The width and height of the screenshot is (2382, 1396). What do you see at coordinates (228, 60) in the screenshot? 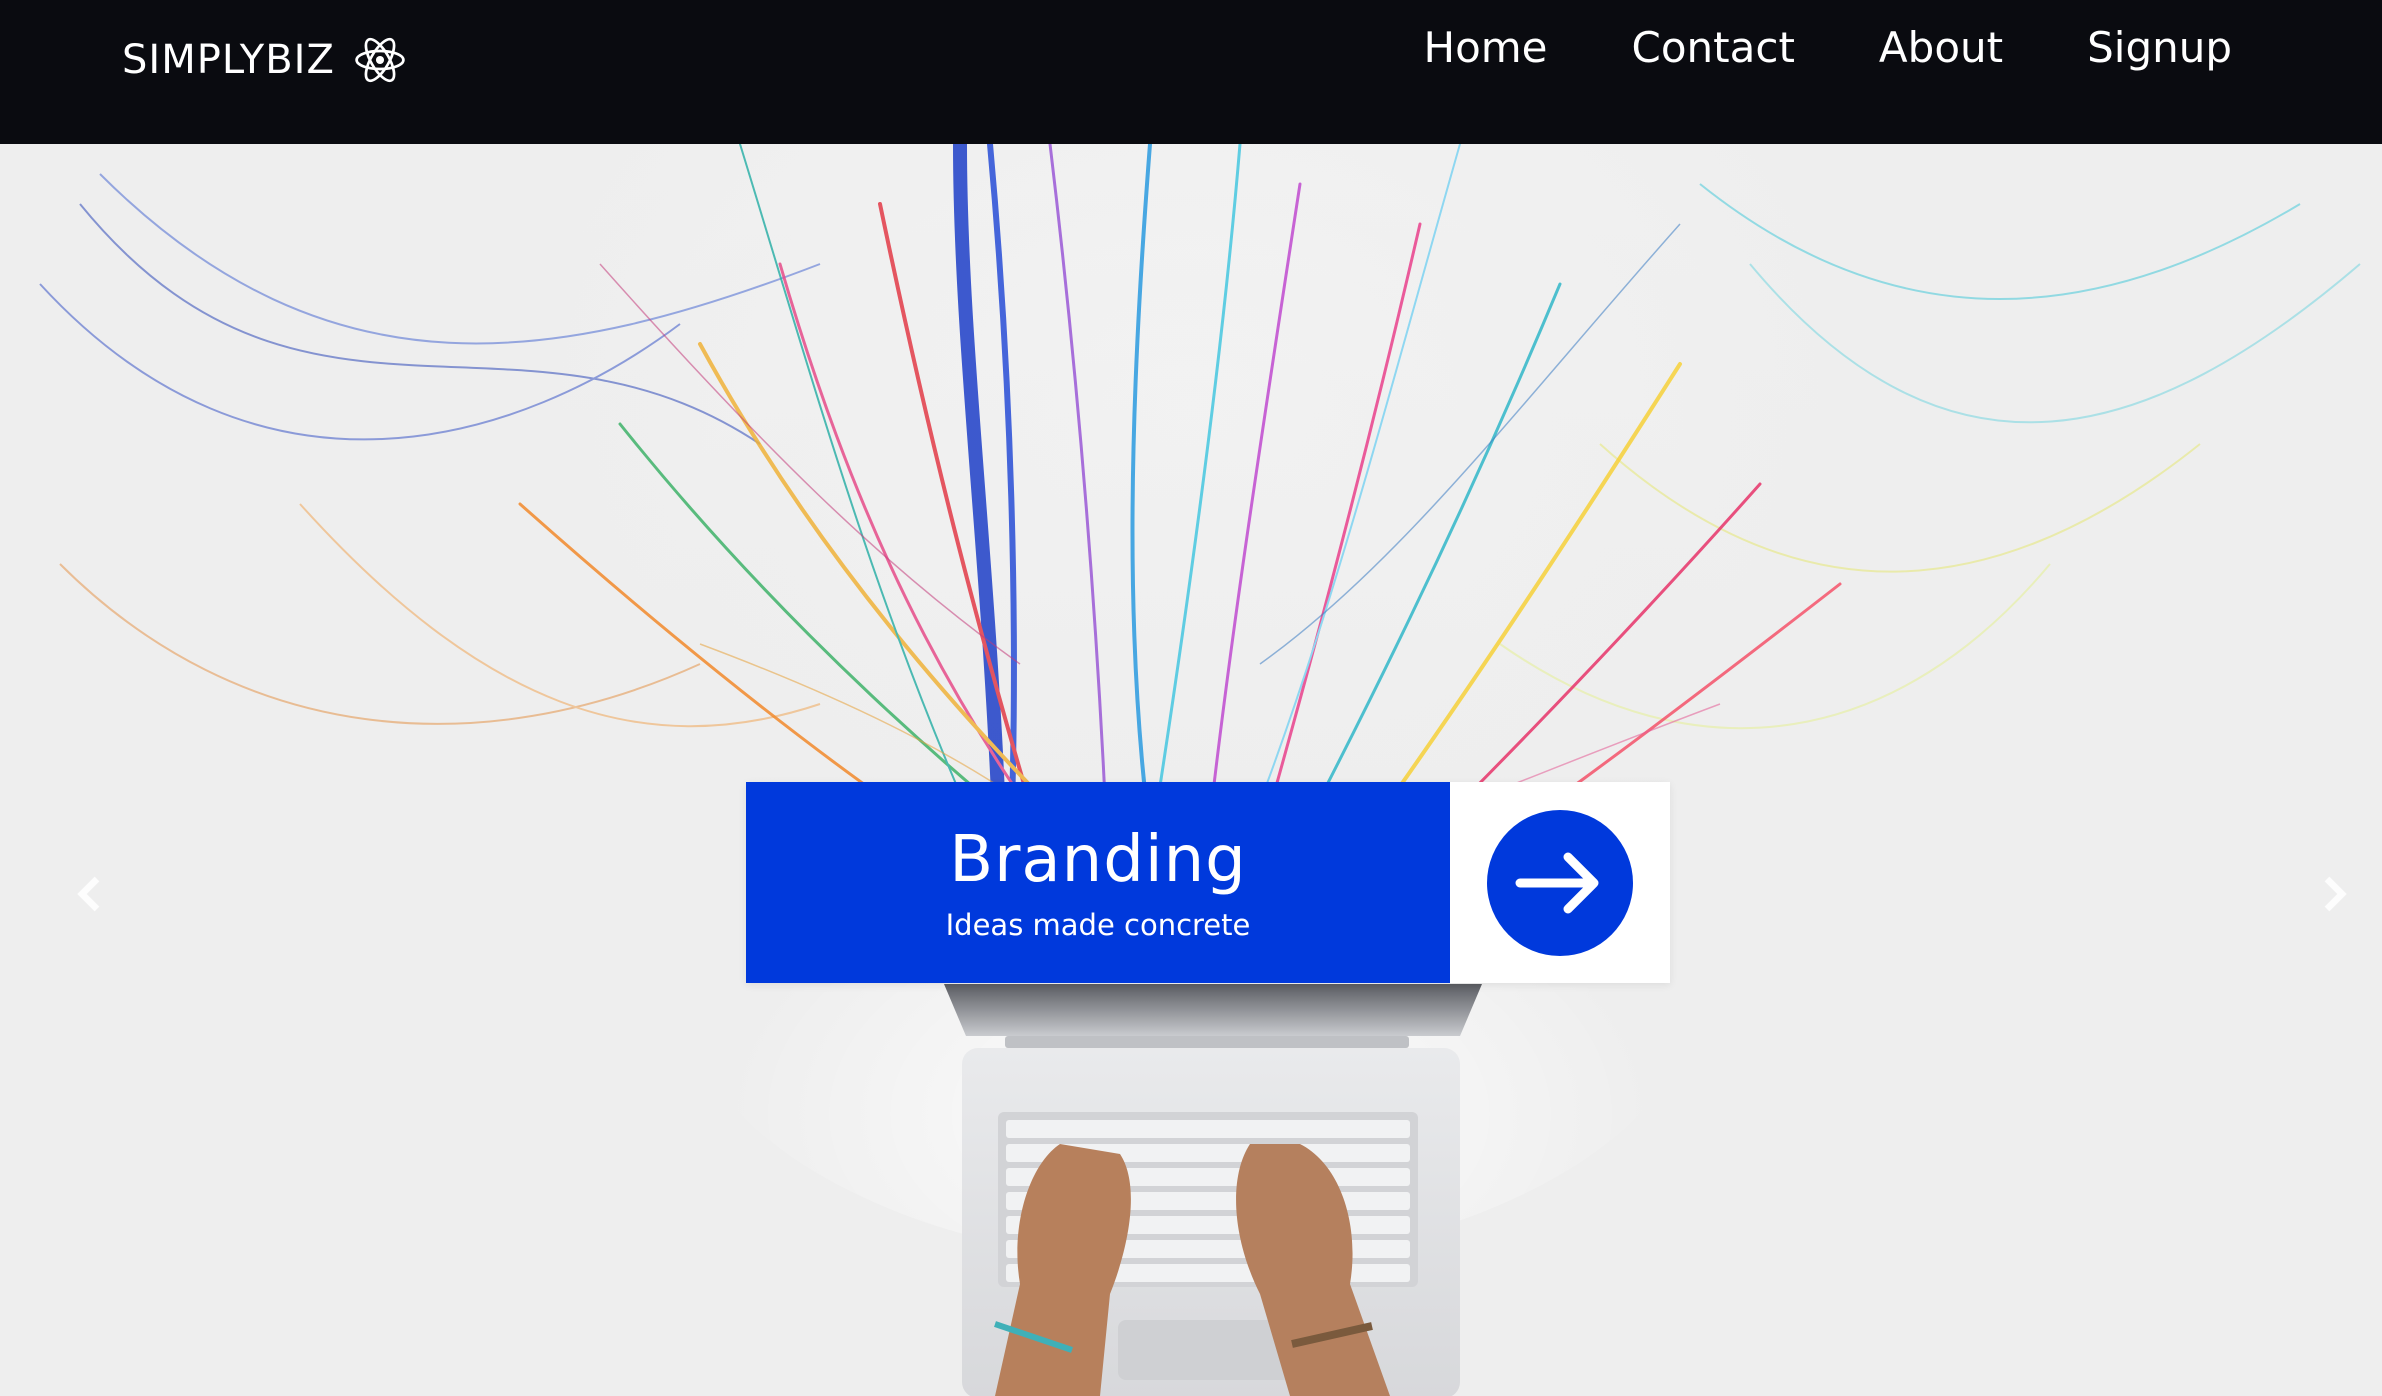
I see `brand-name: SIMPLYBIZ` at bounding box center [228, 60].